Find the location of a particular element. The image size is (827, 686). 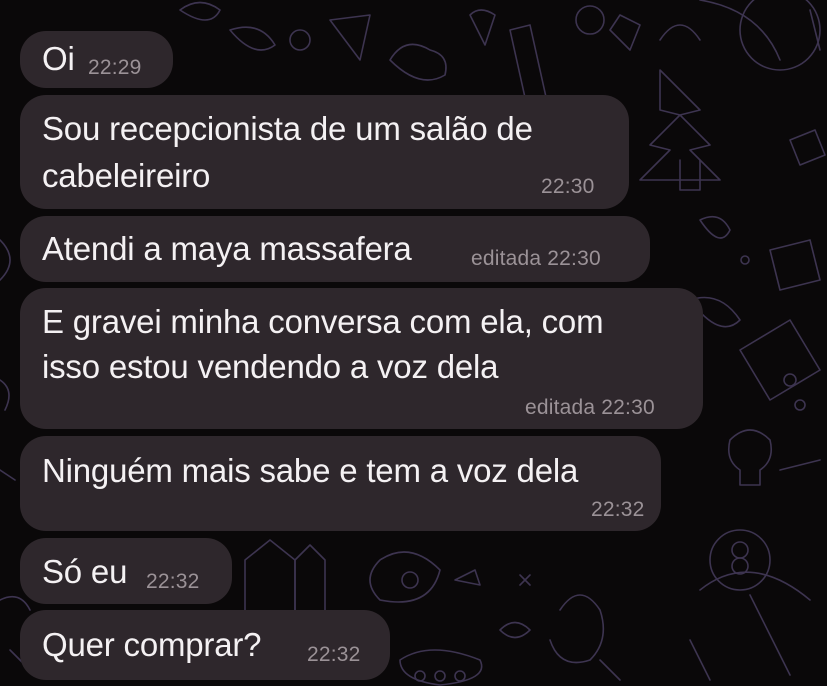

message-bubble: Ninguém mais sabe e tem a voz dela 22:32 is located at coordinates (340, 483).